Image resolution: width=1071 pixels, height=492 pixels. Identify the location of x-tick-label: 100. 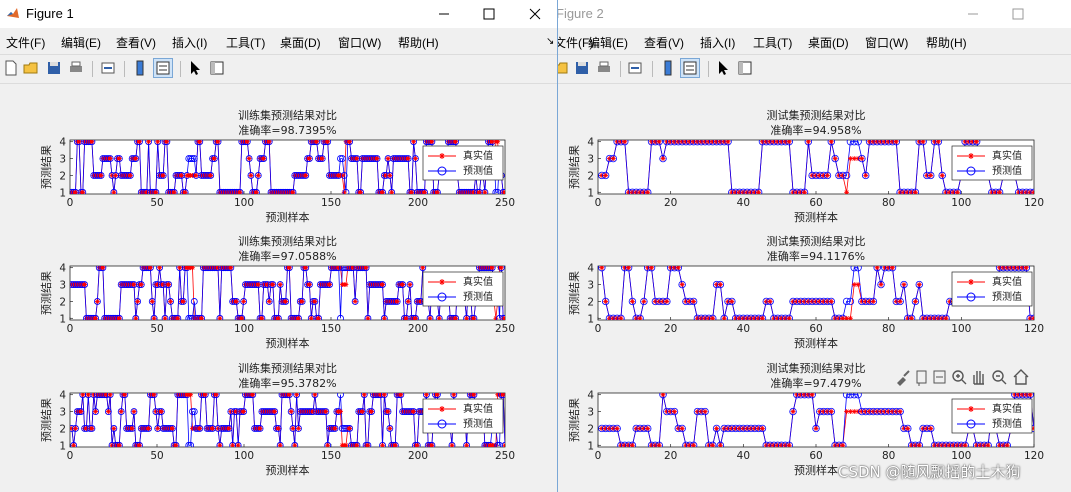
(244, 329).